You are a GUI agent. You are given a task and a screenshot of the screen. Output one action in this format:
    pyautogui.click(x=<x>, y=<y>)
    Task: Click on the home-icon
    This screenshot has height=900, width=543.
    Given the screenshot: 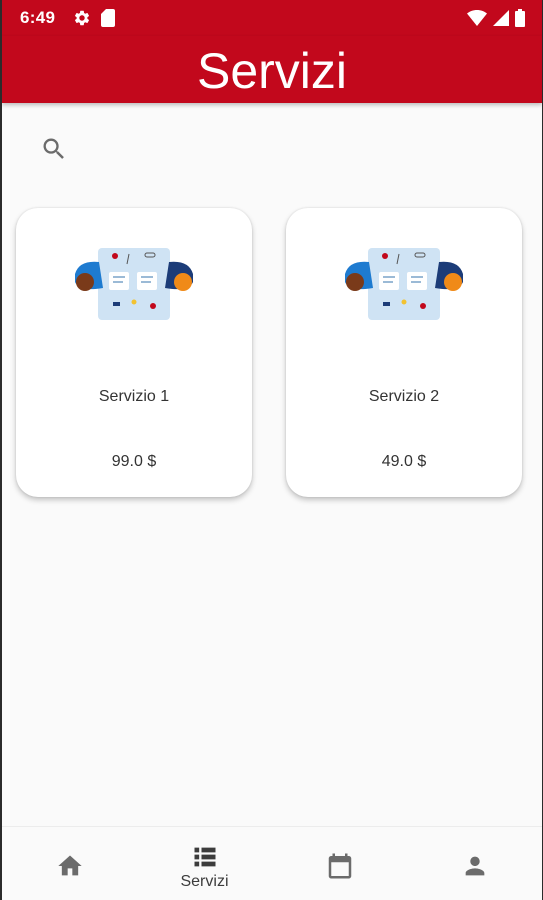 What is the action you would take?
    pyautogui.click(x=70, y=866)
    